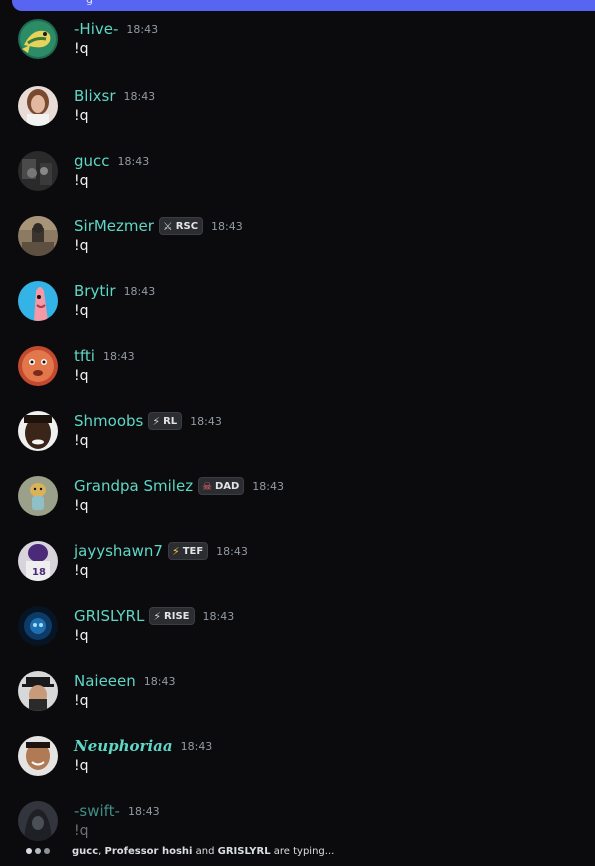 The image size is (595, 866). What do you see at coordinates (38, 821) in the screenshot?
I see `avatar-hooded` at bounding box center [38, 821].